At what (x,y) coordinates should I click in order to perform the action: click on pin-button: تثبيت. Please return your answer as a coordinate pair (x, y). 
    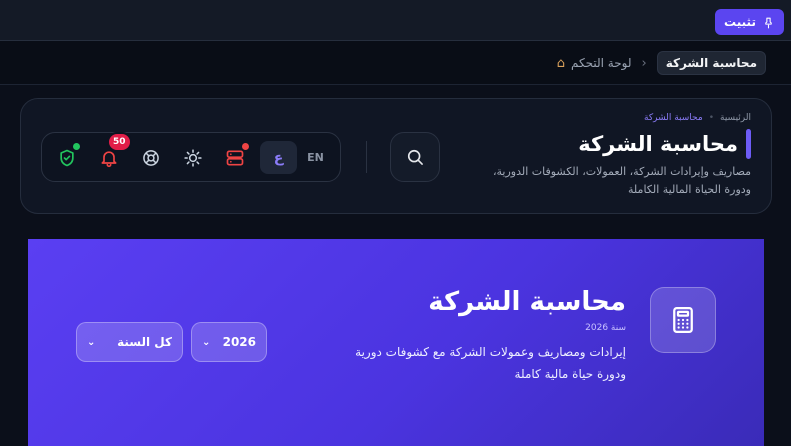
    Looking at the image, I should click on (749, 22).